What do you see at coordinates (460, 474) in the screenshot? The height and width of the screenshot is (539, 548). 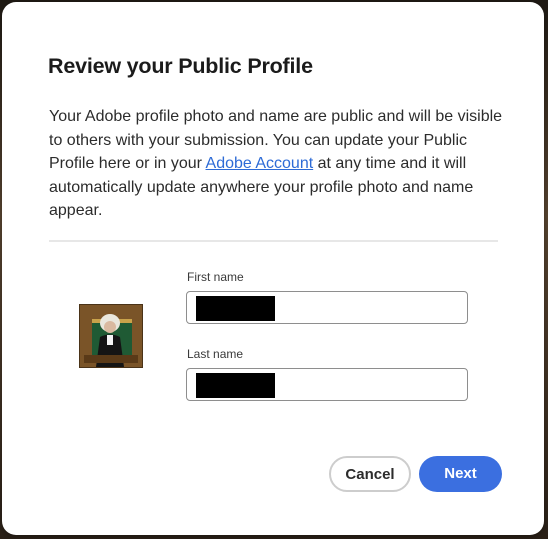 I see `next-button: Next` at bounding box center [460, 474].